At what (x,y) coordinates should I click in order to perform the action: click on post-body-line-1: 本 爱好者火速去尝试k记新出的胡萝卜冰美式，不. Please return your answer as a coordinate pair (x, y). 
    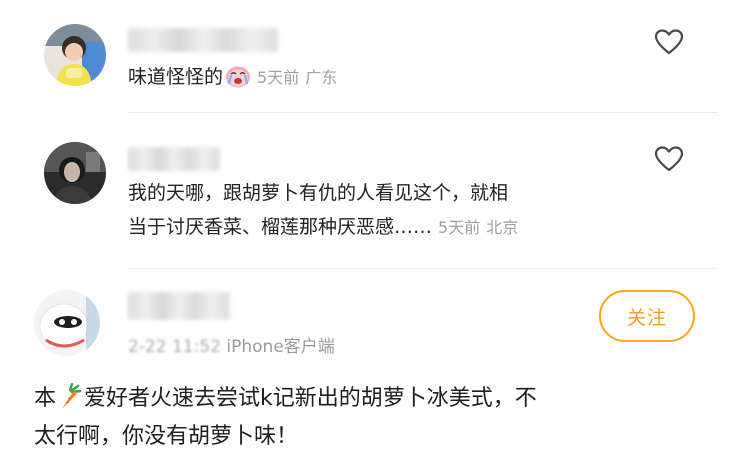
    Looking at the image, I should click on (369, 399).